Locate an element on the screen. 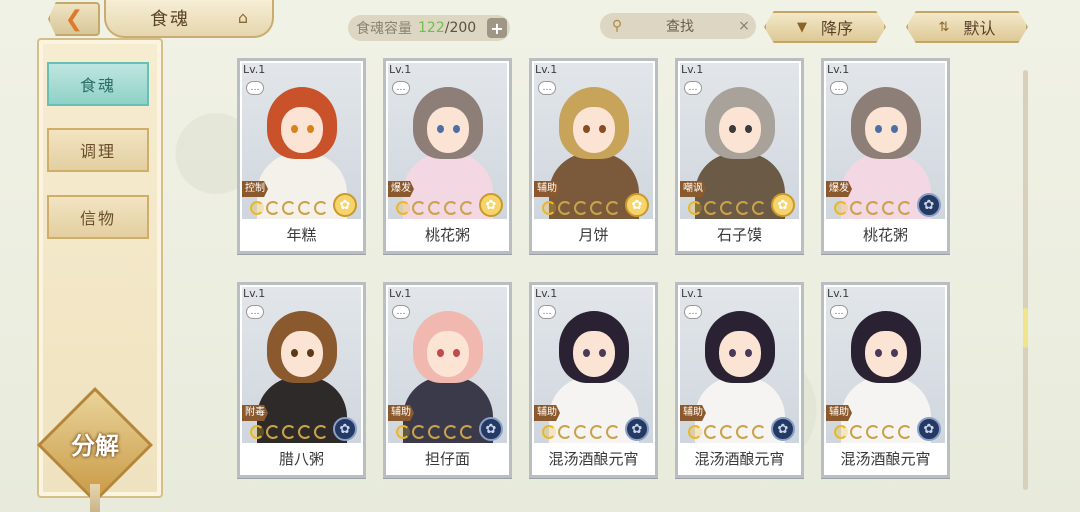 The image size is (1080, 512). decompose-label: 分解 is located at coordinates (95, 443).